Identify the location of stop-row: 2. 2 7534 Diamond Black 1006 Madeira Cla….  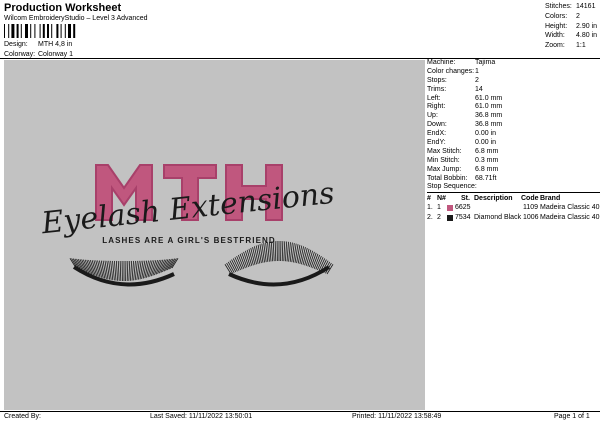
(513, 218).